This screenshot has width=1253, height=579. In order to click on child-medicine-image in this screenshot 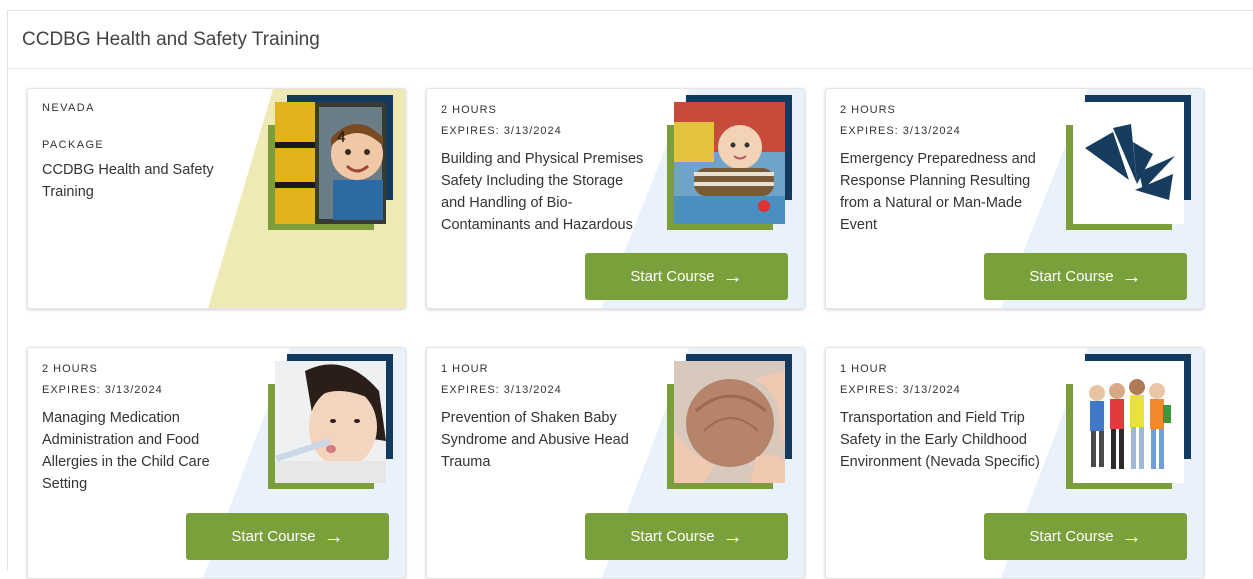, I will do `click(330, 422)`.